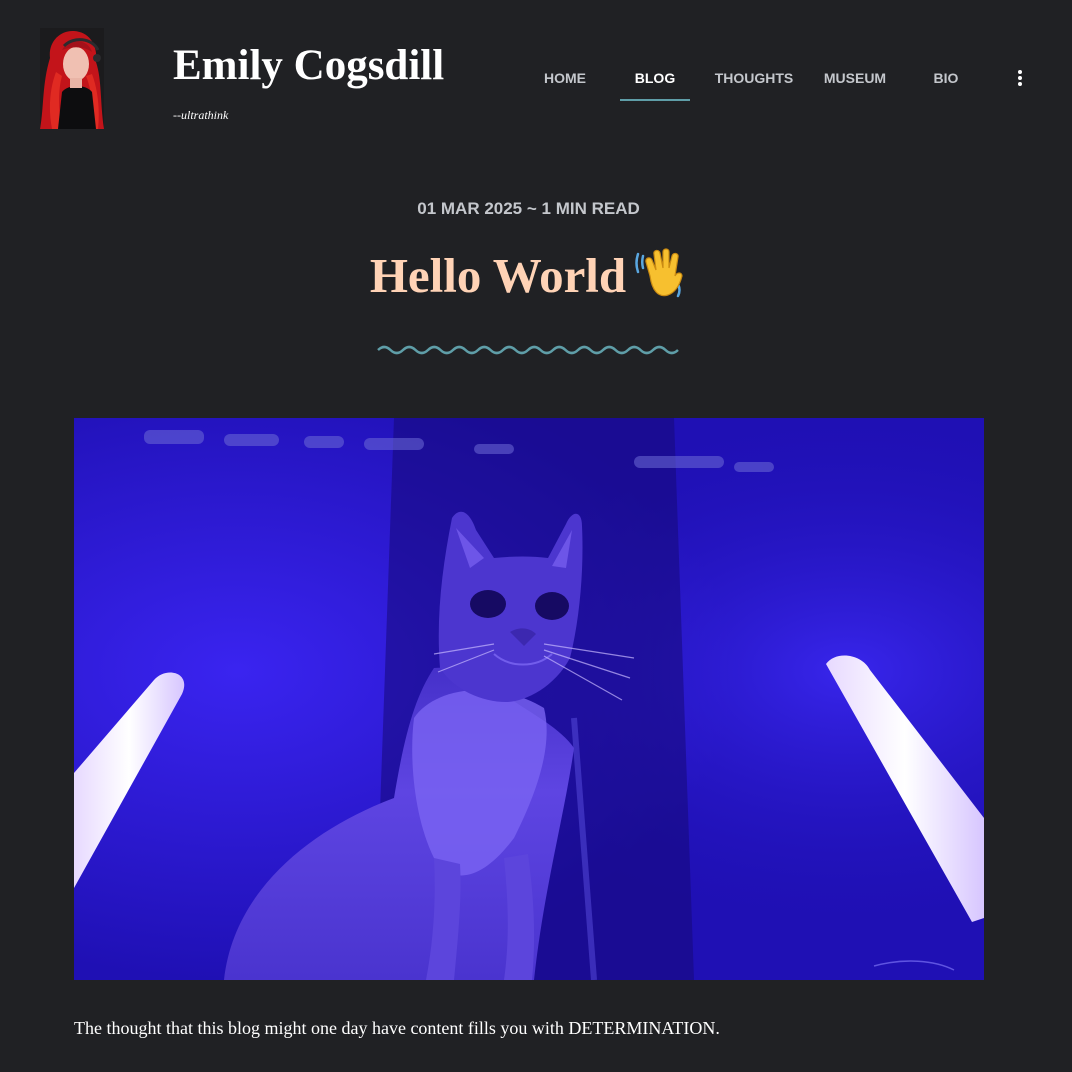 Image resolution: width=1072 pixels, height=1072 pixels. I want to click on nav-item-home: HOME, so click(565, 81).